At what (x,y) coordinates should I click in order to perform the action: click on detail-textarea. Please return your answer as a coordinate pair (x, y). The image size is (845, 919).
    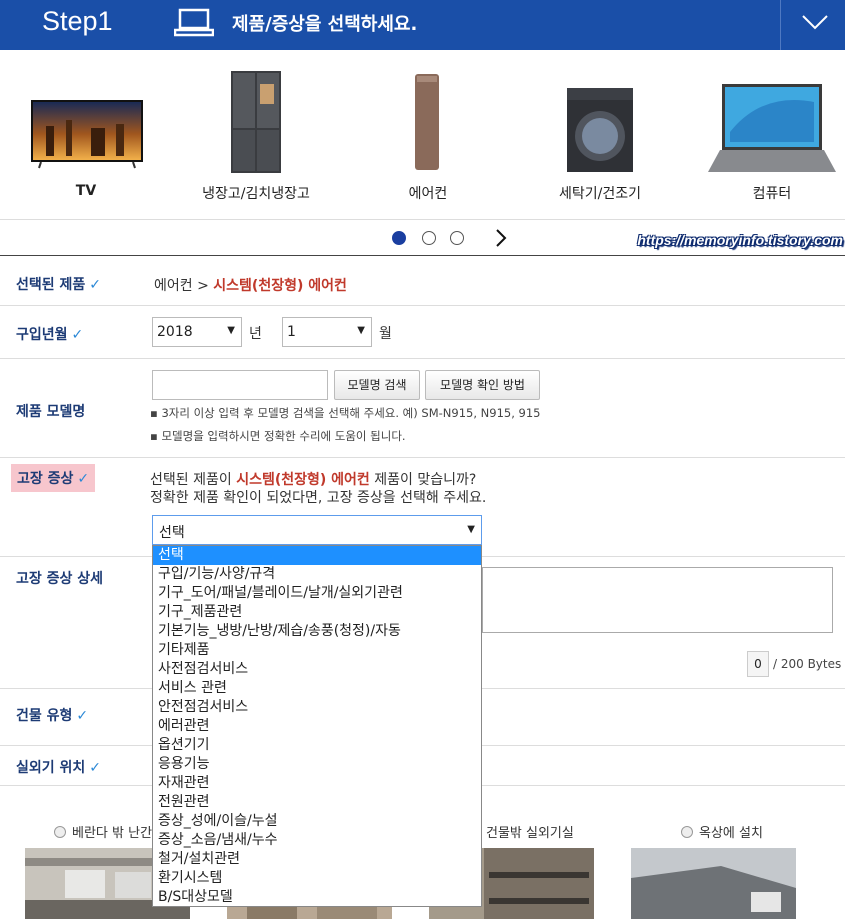
    Looking at the image, I should click on (657, 600).